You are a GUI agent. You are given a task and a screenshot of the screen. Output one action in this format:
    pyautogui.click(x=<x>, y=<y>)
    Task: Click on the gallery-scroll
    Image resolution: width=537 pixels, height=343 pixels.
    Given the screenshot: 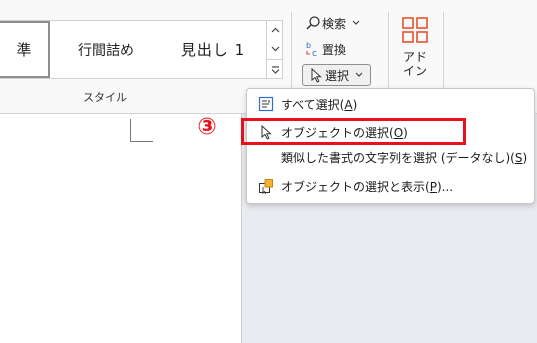 What is the action you would take?
    pyautogui.click(x=274, y=49)
    